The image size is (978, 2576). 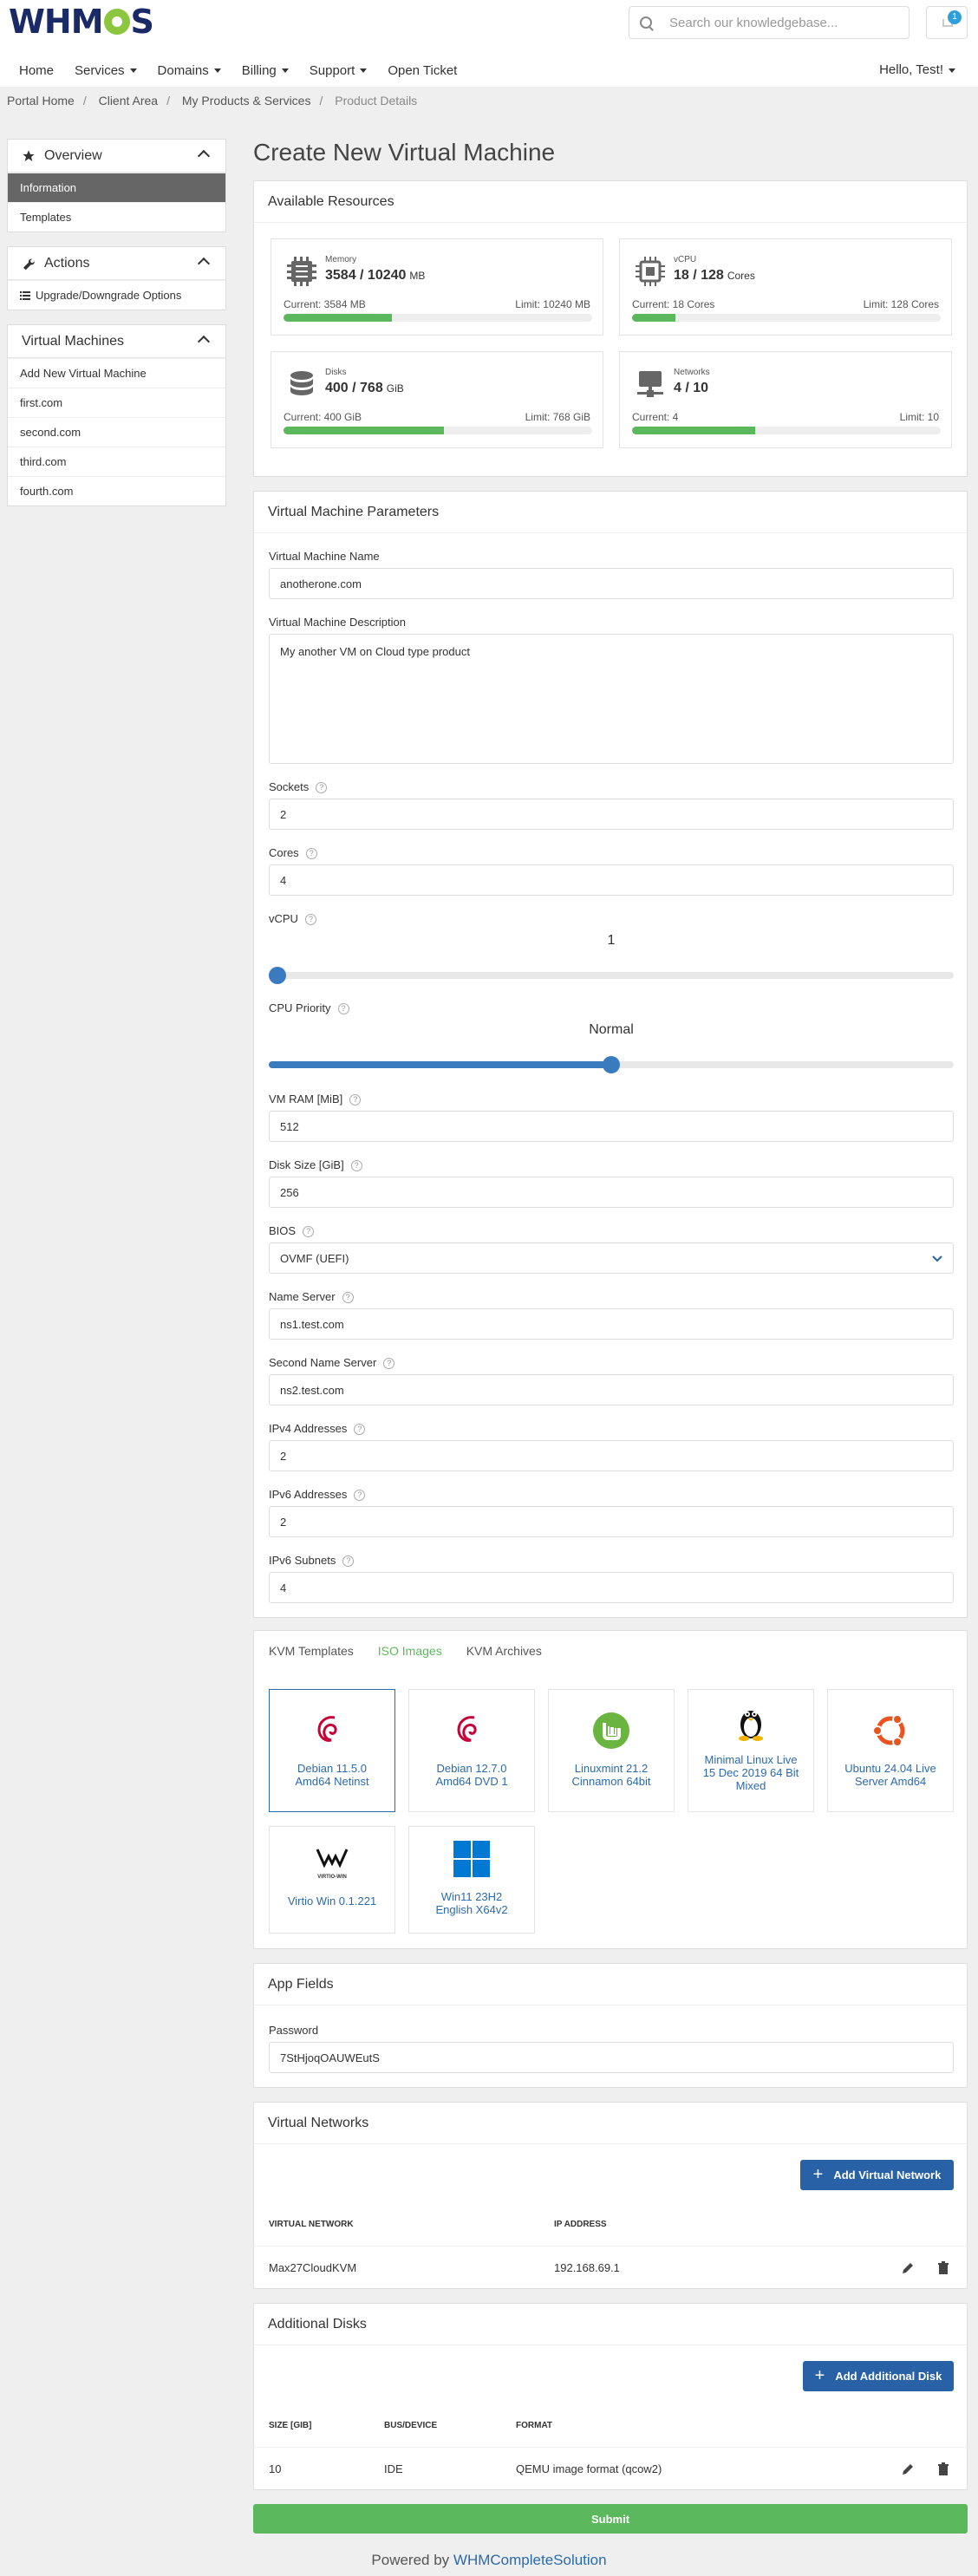 What do you see at coordinates (471, 1751) in the screenshot?
I see `os-card-debian-12: Debian 12.7.0 Amd64 DVD 1` at bounding box center [471, 1751].